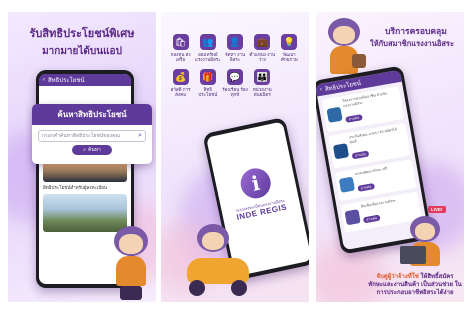 The image size is (468, 313). Describe the element at coordinates (180, 57) in the screenshot. I see `menu-item-label: กองทุน ส่งเสริม` at that location.